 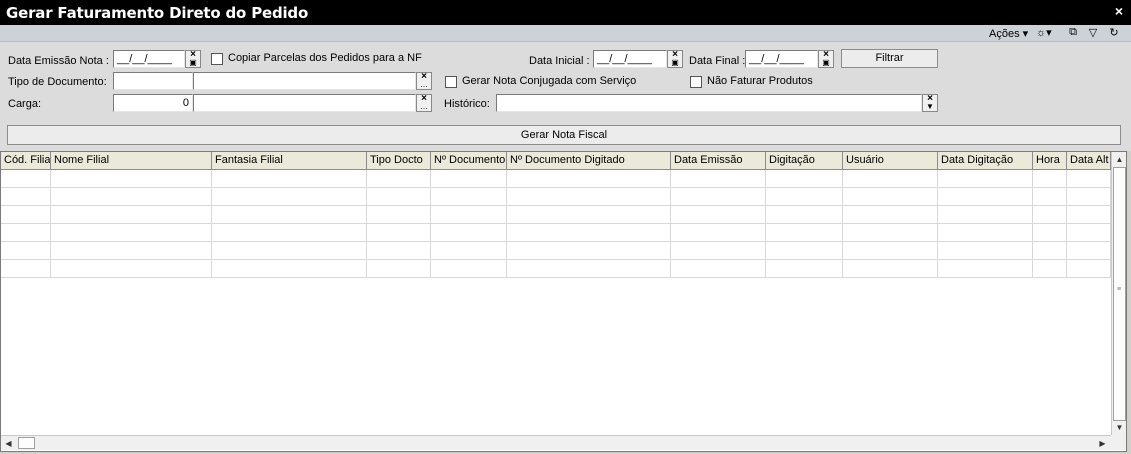 I want to click on column-header: Nome Filial, so click(x=131, y=161).